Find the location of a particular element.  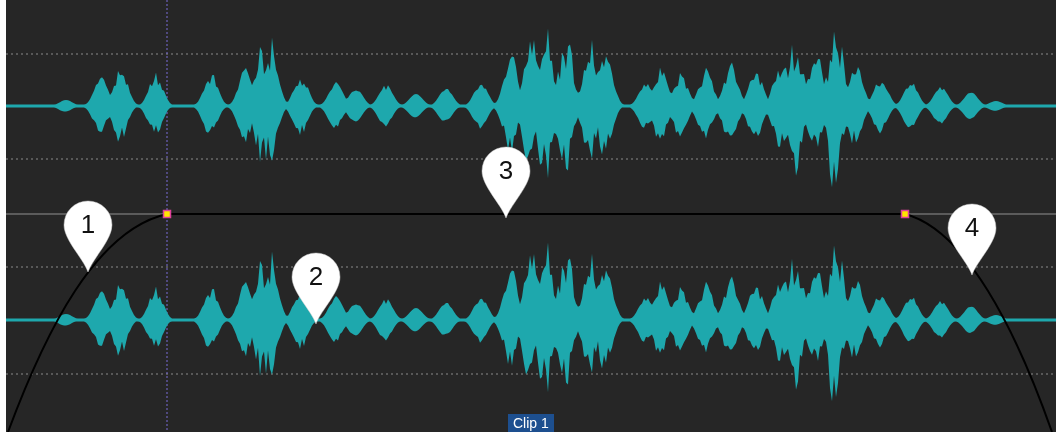

callout-marker: 3 is located at coordinates (506, 181).